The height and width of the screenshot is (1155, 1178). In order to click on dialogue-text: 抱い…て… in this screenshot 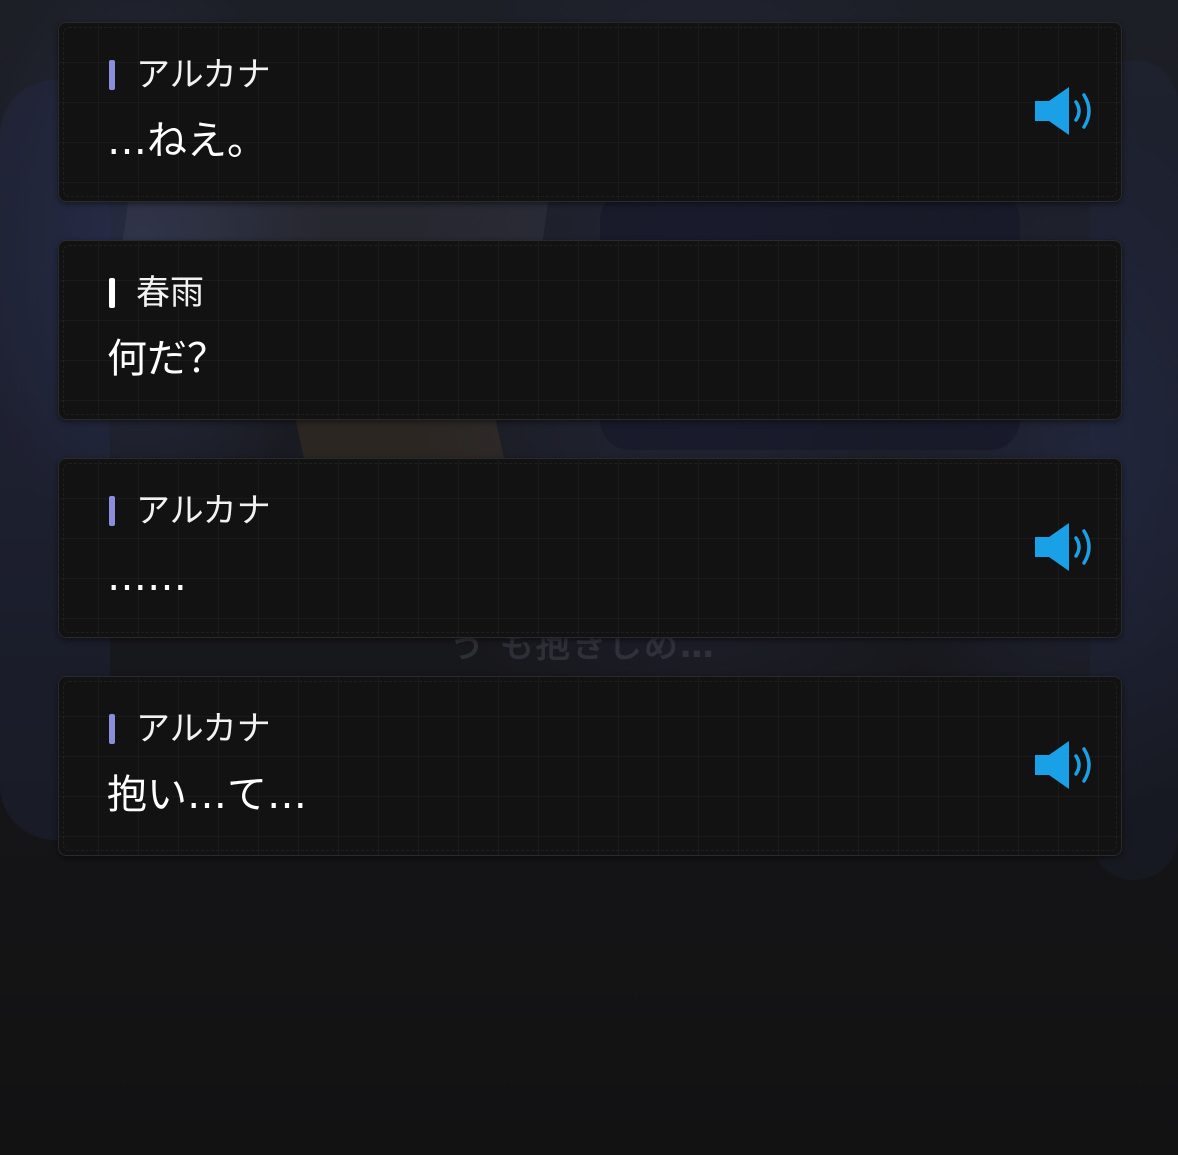, I will do `click(207, 795)`.